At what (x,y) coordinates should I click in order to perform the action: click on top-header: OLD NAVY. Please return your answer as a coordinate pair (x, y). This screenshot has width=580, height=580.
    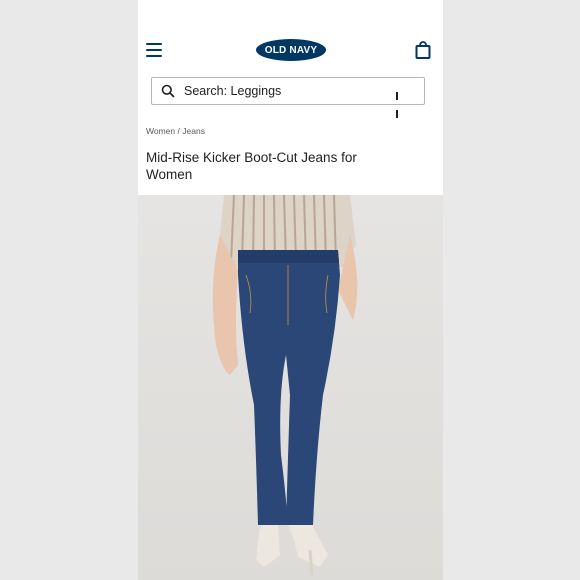
    Looking at the image, I should click on (290, 51).